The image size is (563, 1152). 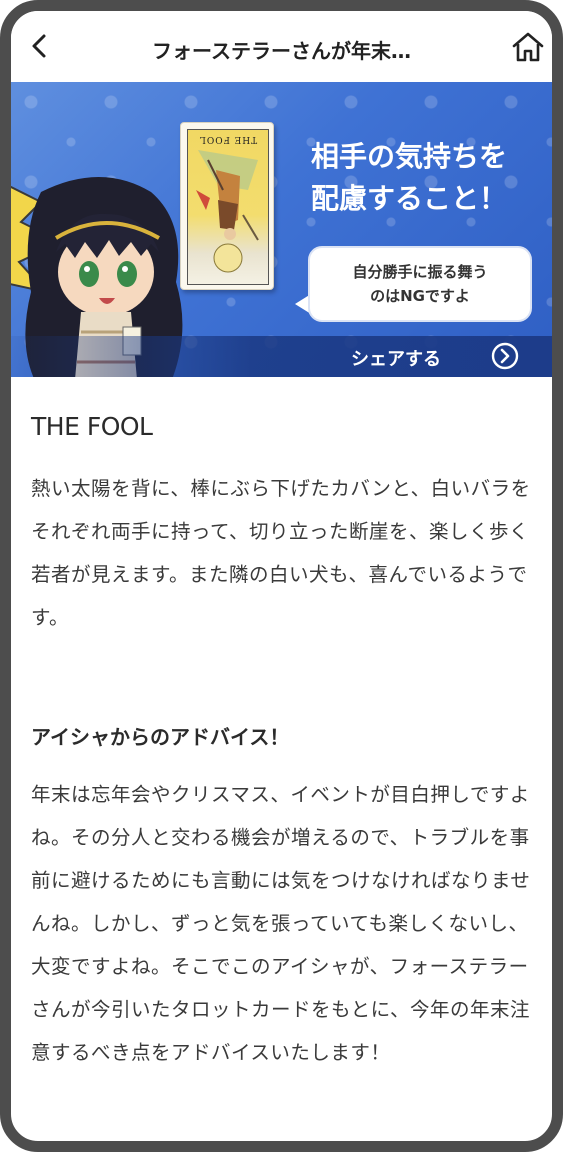 I want to click on home-icon, so click(x=528, y=47).